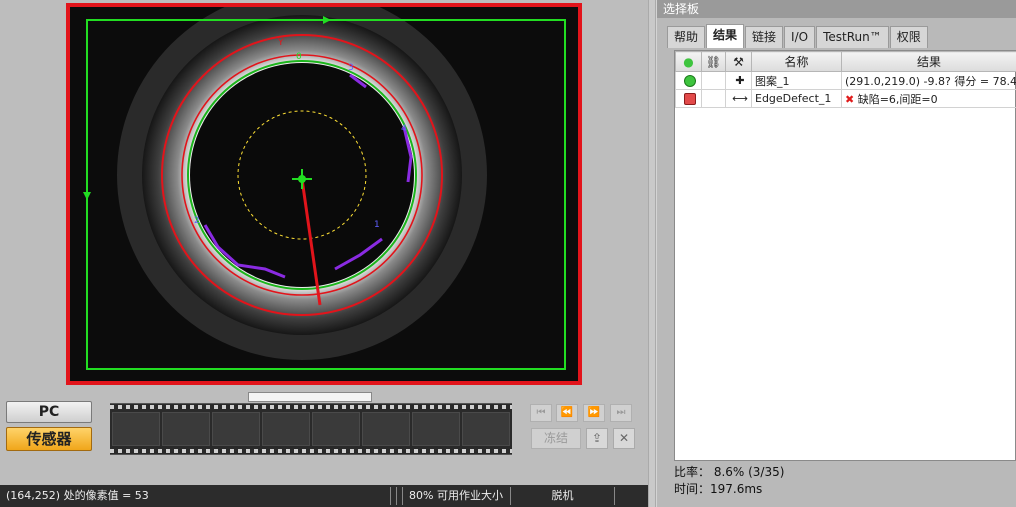 The height and width of the screenshot is (507, 1016). Describe the element at coordinates (796, 61) in the screenshot. I see `name-column-header: 名称` at that location.